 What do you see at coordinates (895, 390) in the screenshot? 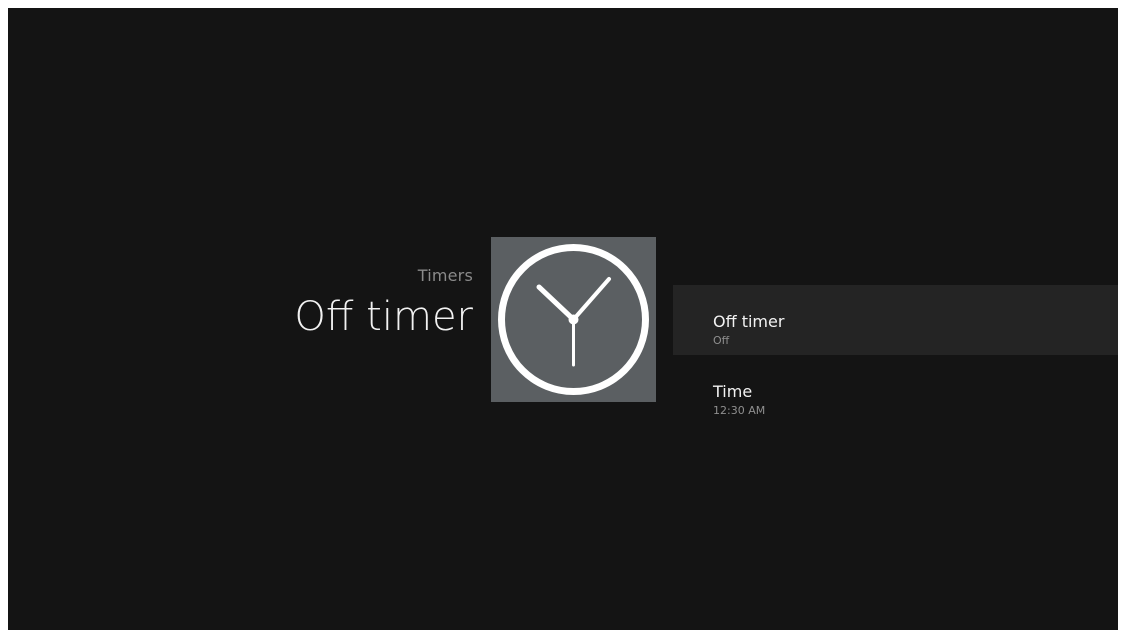
I see `setting-row-time: Time 12:30 AM` at bounding box center [895, 390].